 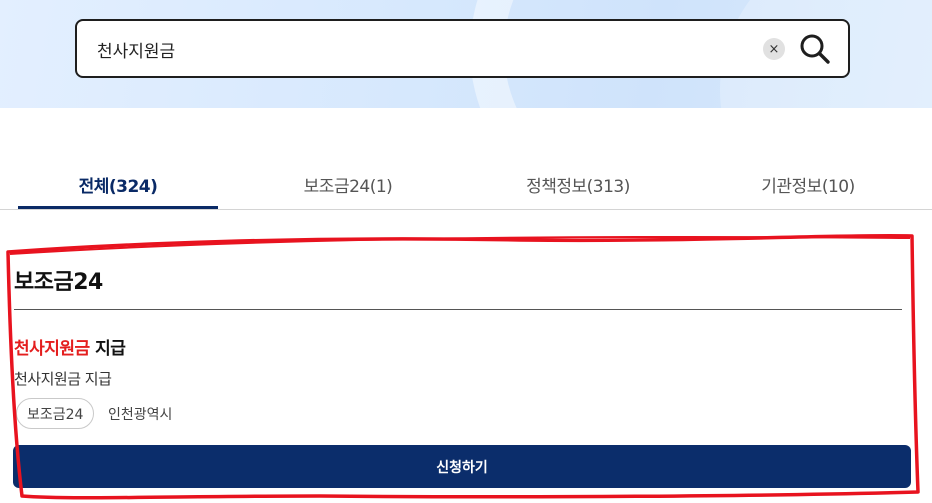 What do you see at coordinates (422, 49) in the screenshot?
I see `search-input` at bounding box center [422, 49].